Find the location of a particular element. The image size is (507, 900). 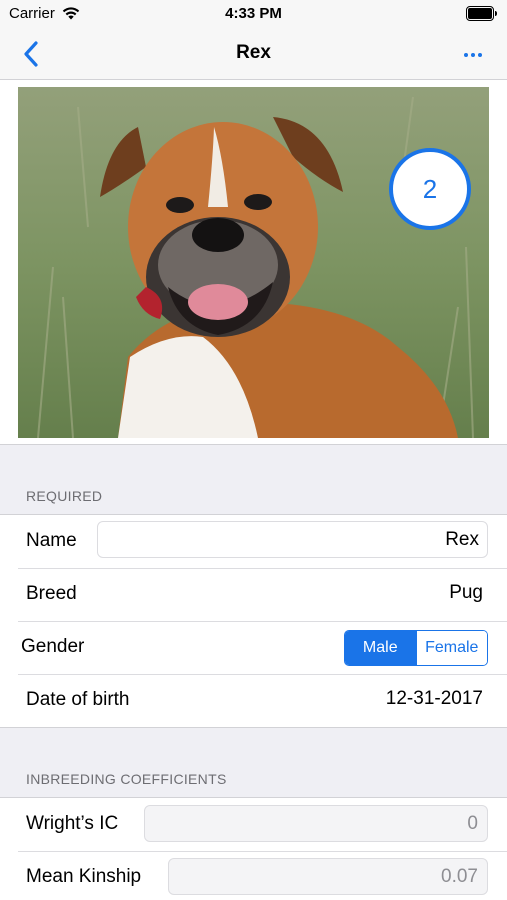

battery-icon is located at coordinates (481, 13).